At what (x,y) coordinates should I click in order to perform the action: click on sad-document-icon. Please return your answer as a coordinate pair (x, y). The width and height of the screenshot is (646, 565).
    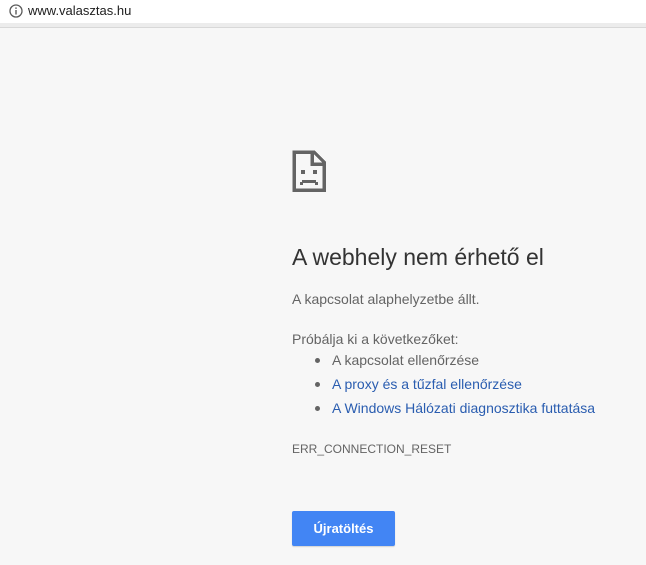
    Looking at the image, I should click on (309, 171).